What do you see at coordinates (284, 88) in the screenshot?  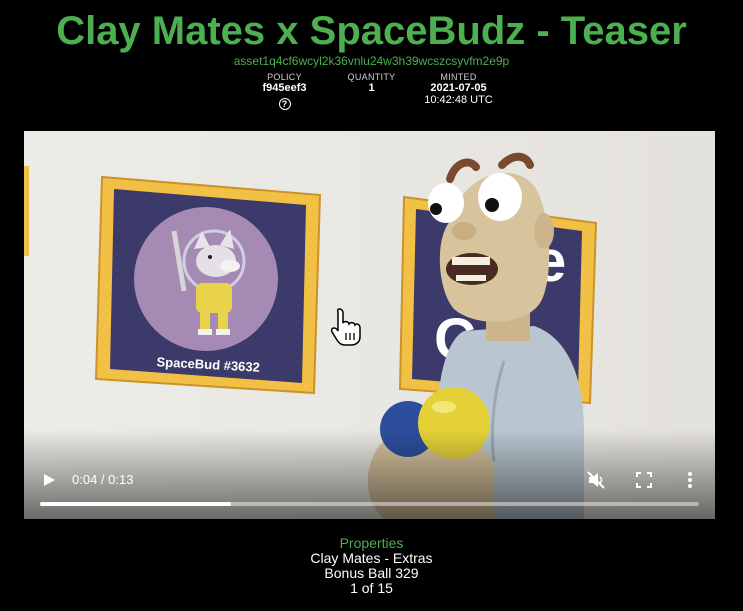 I see `policy-value: f945eef3` at bounding box center [284, 88].